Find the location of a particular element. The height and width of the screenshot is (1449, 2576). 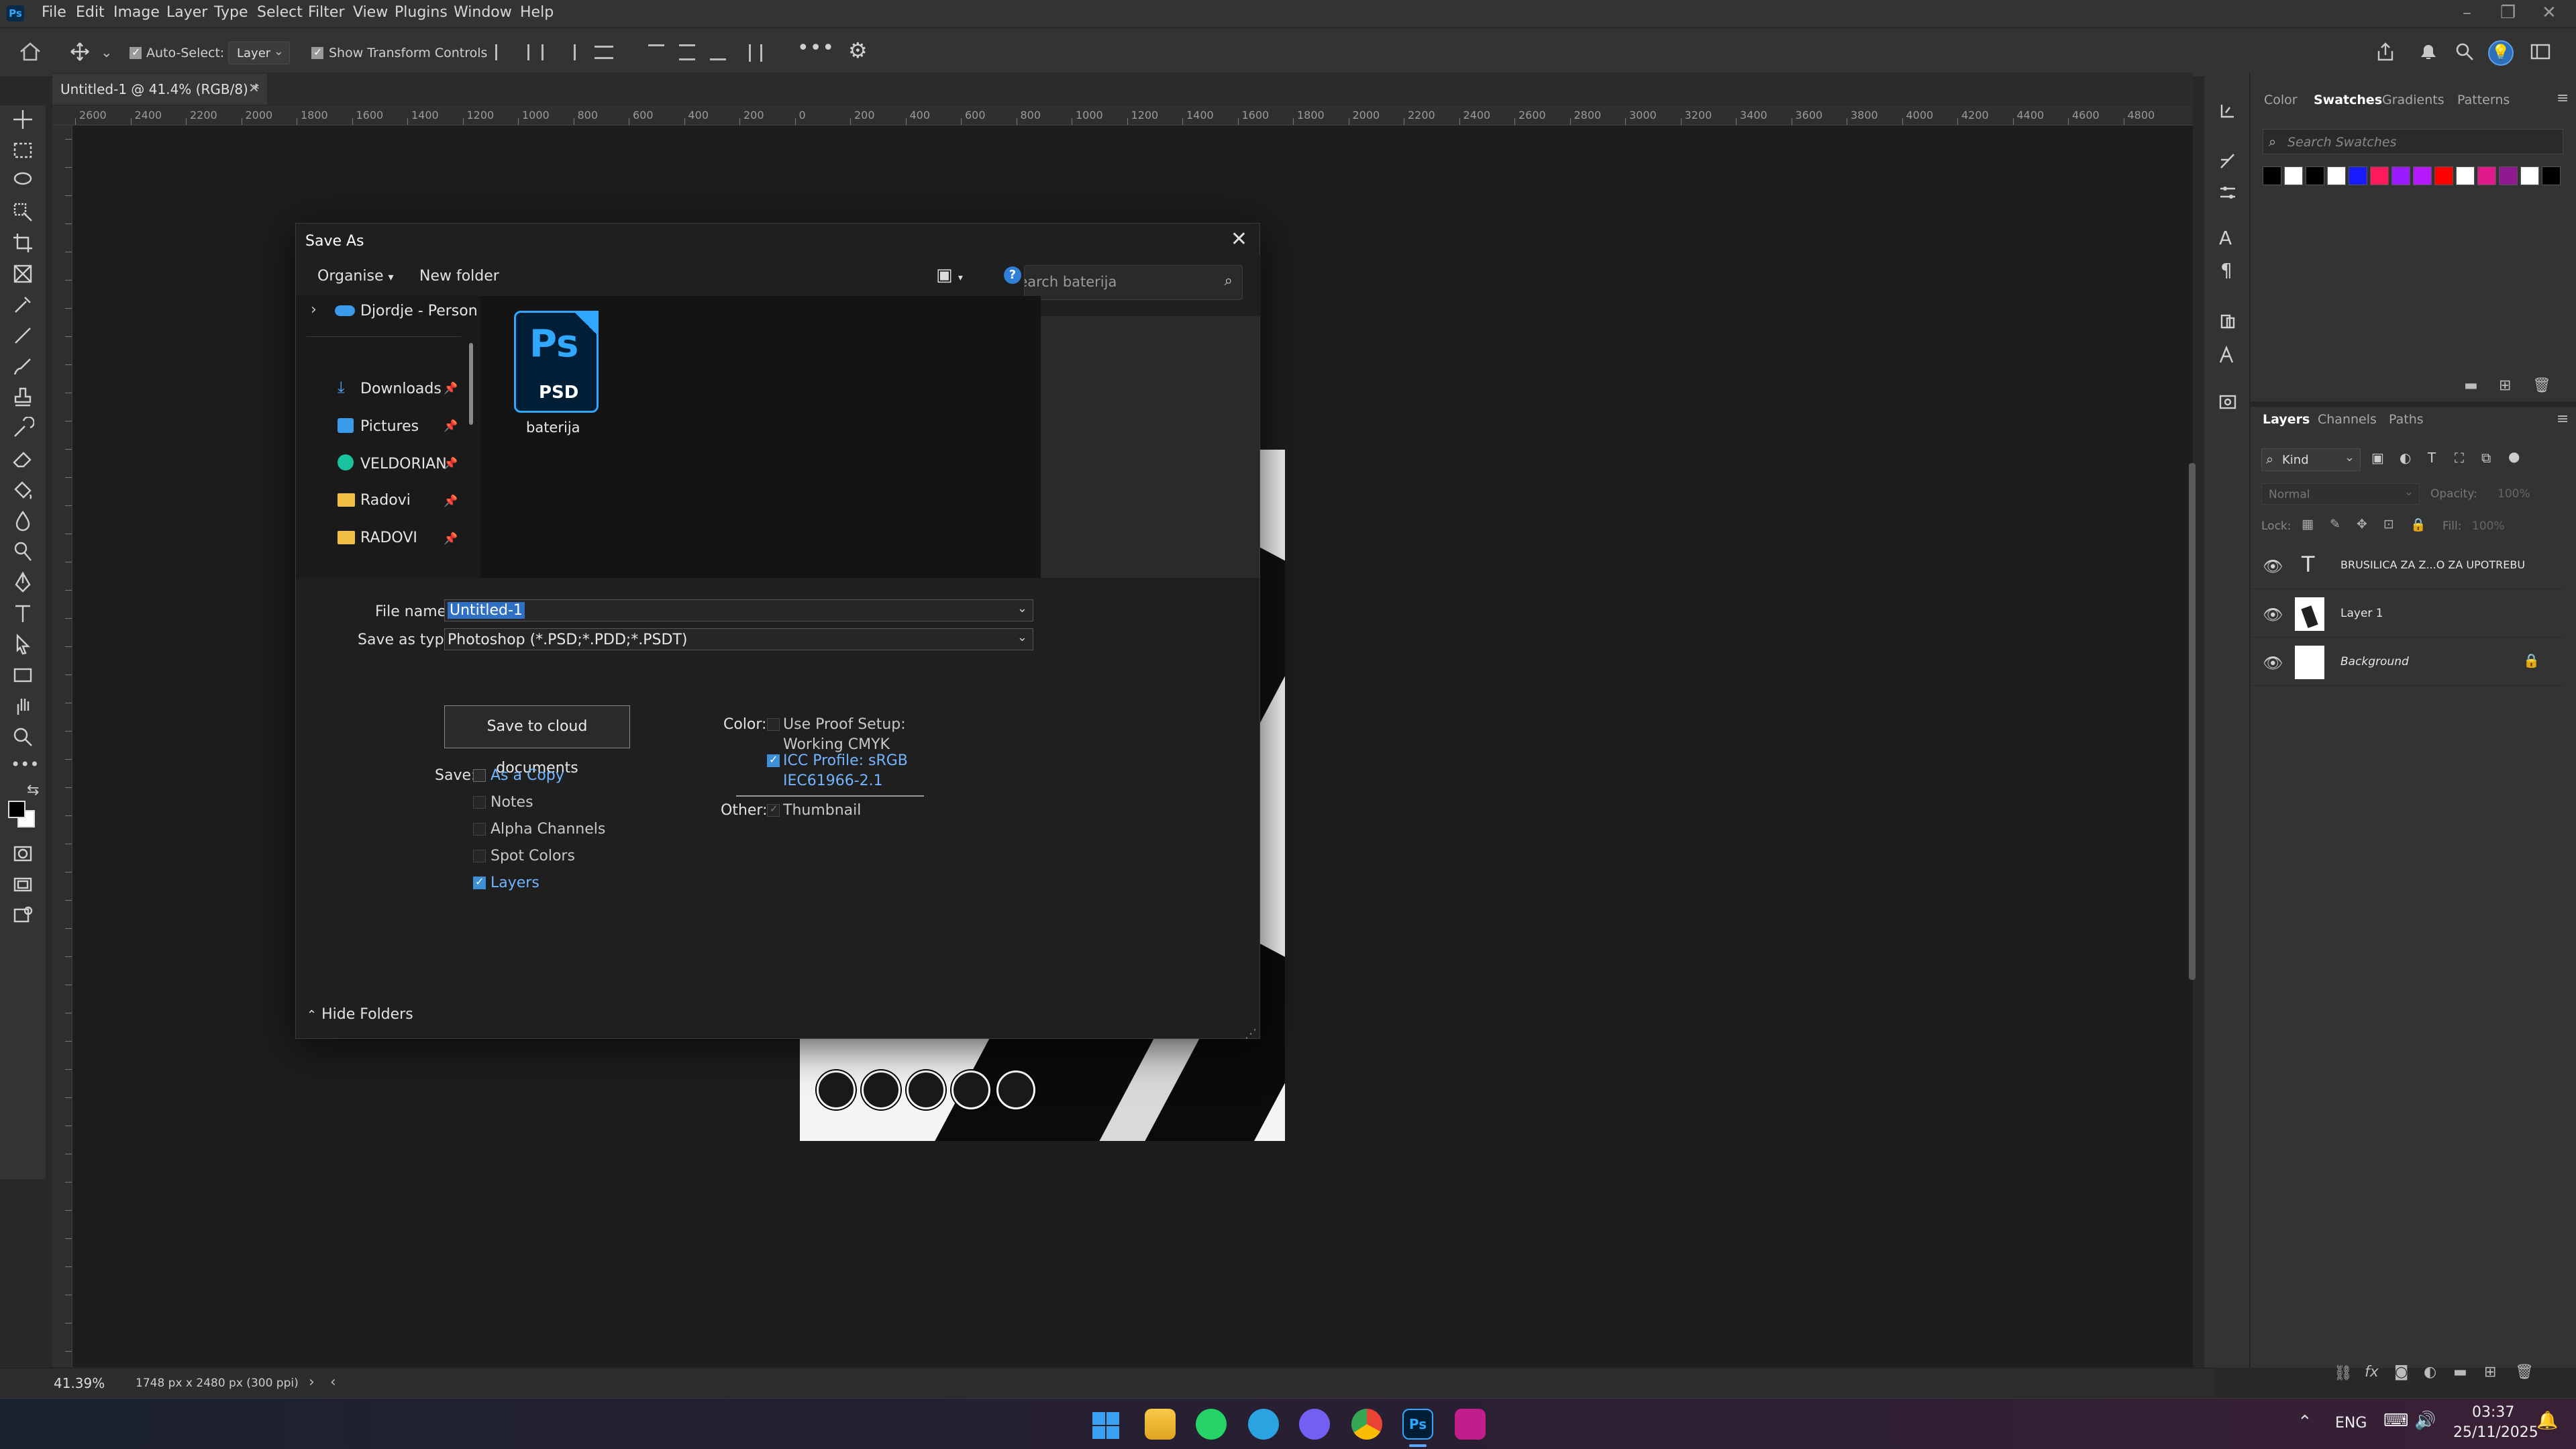

file-item-baterija: Ps PSD baterija is located at coordinates (553, 371).